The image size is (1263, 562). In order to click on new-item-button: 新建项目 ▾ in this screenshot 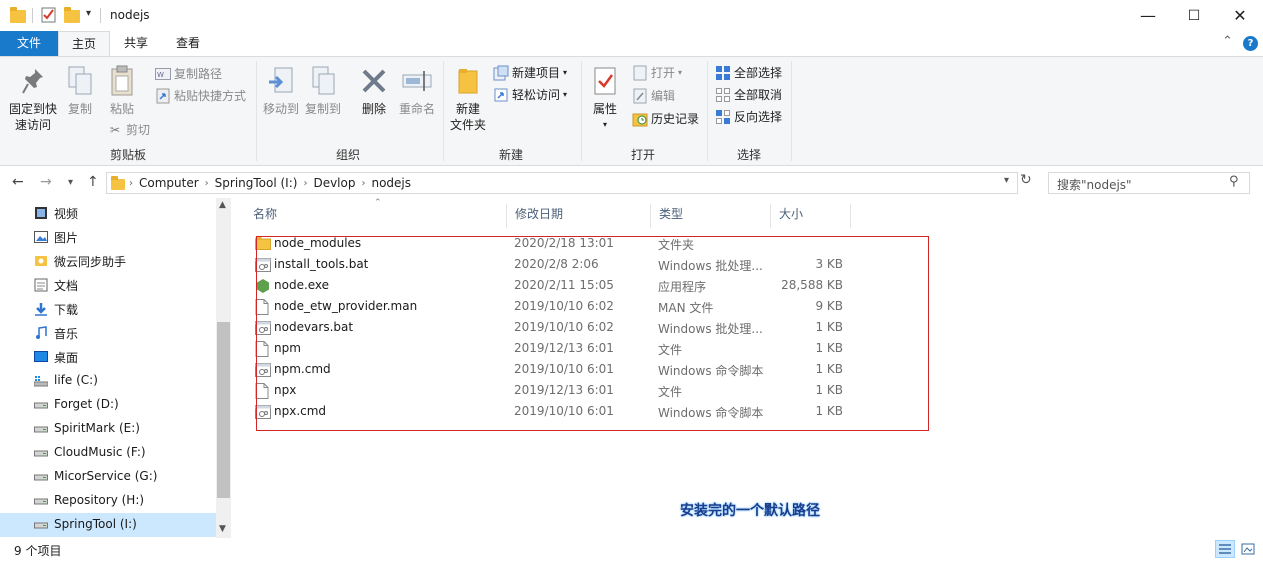, I will do `click(530, 73)`.